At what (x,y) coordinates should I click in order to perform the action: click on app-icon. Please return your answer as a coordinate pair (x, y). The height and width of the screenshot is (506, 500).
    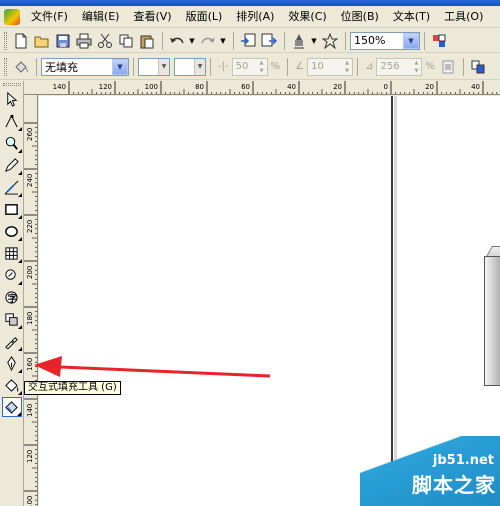
    Looking at the image, I should click on (12, 16).